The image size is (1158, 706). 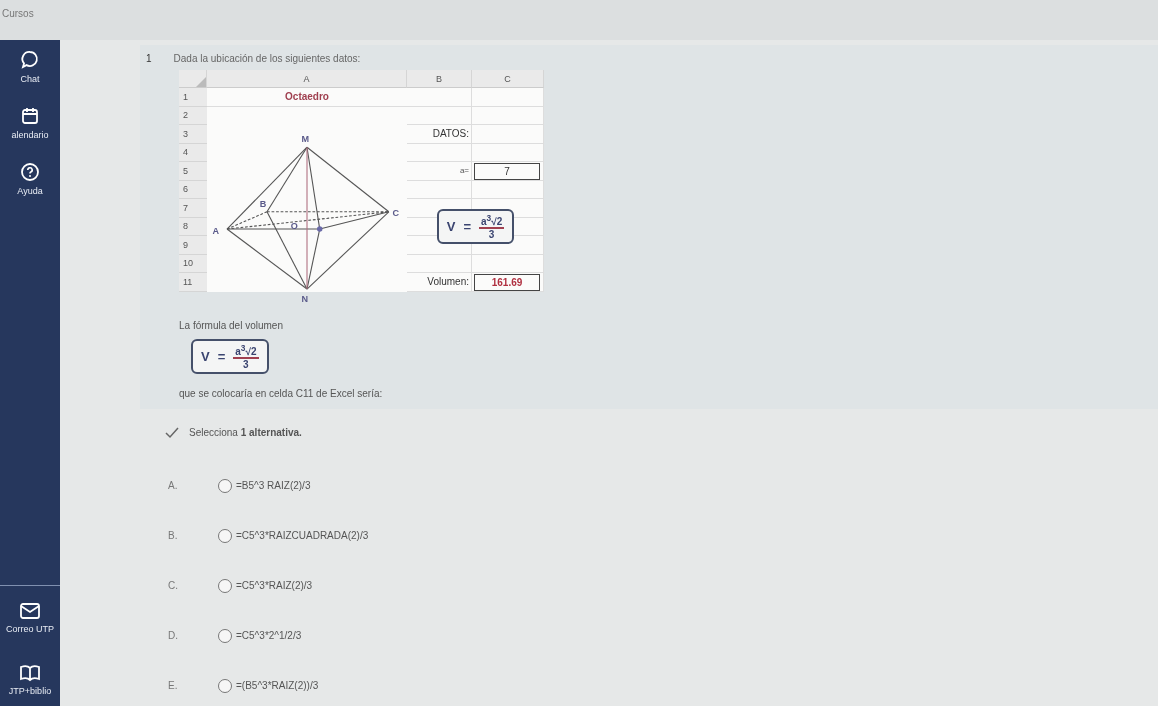 What do you see at coordinates (277, 686) in the screenshot?
I see `option-text: =(B5^3*RAIZ(2))/3` at bounding box center [277, 686].